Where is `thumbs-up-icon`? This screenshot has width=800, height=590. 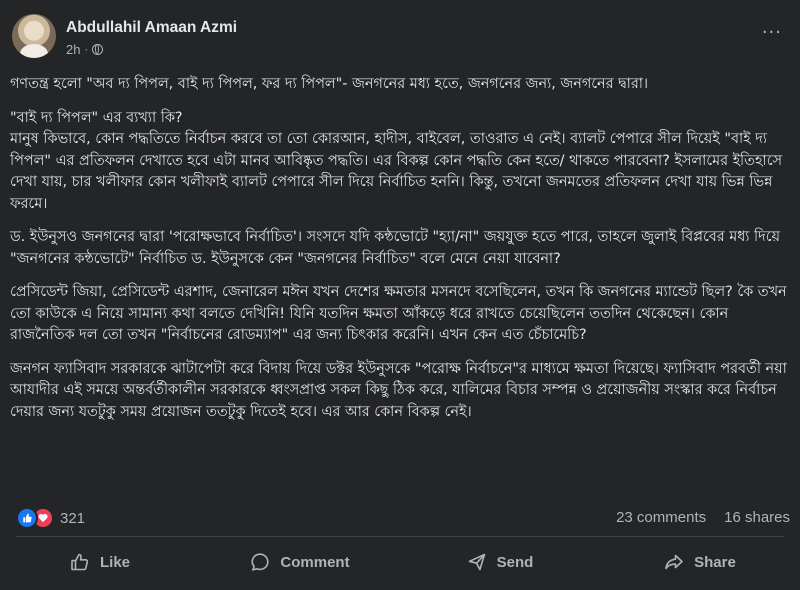 thumbs-up-icon is located at coordinates (80, 562).